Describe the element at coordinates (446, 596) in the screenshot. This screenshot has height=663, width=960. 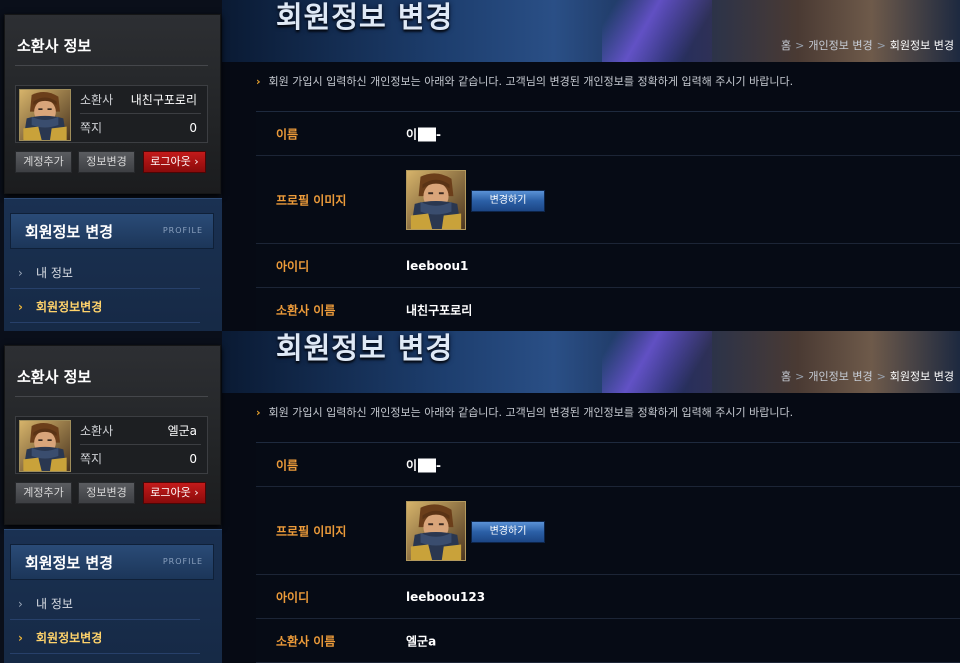
I see `id-value: leeboou123` at that location.